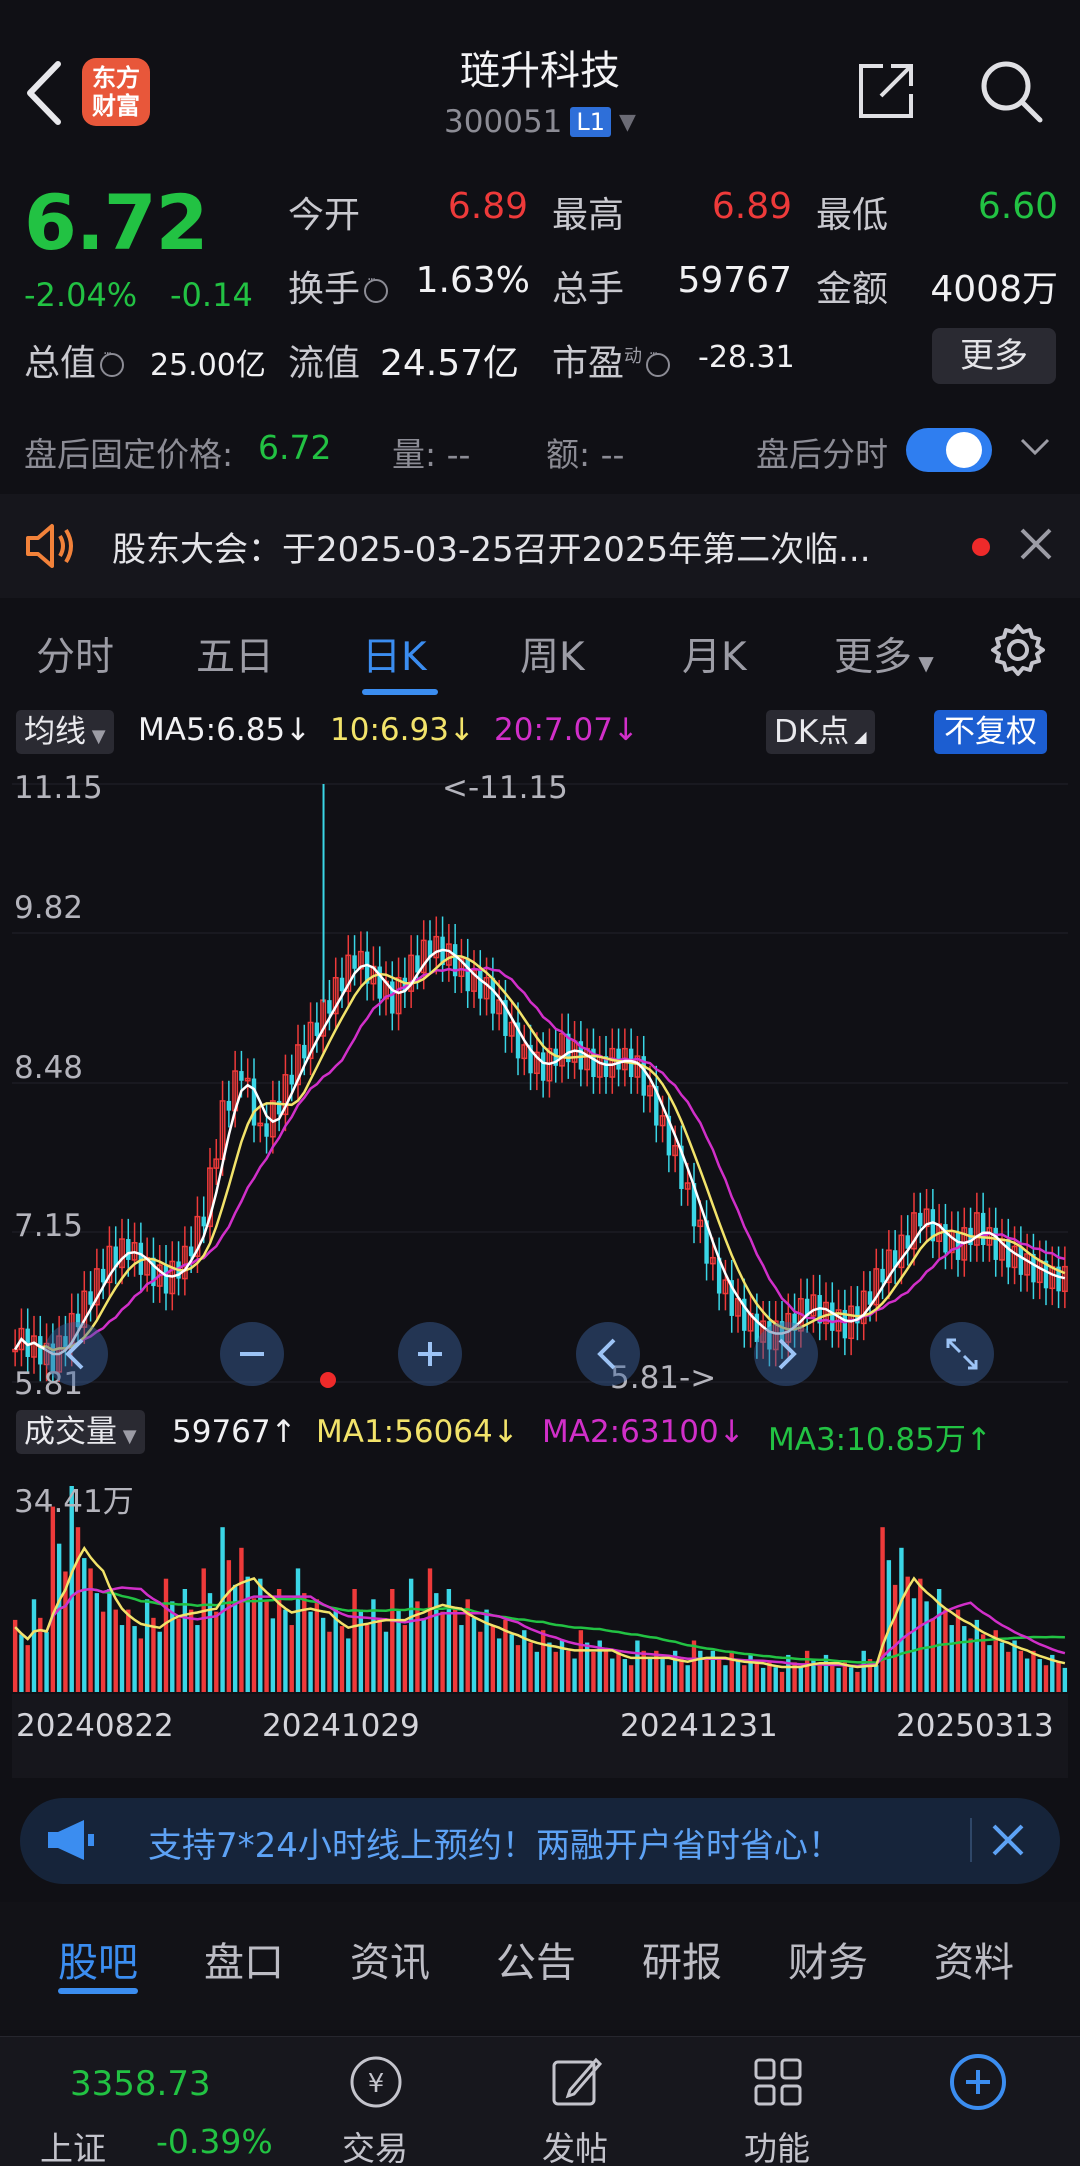 This screenshot has height=2166, width=1080. Describe the element at coordinates (214, 2141) in the screenshot. I see `index-change: -0.39%` at that location.